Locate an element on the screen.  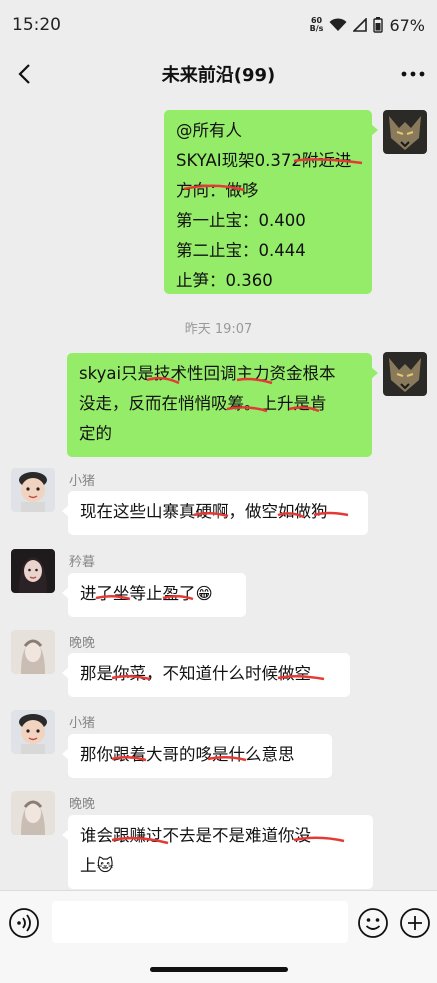
chat-title: 未来前沿(99) is located at coordinates (218, 75).